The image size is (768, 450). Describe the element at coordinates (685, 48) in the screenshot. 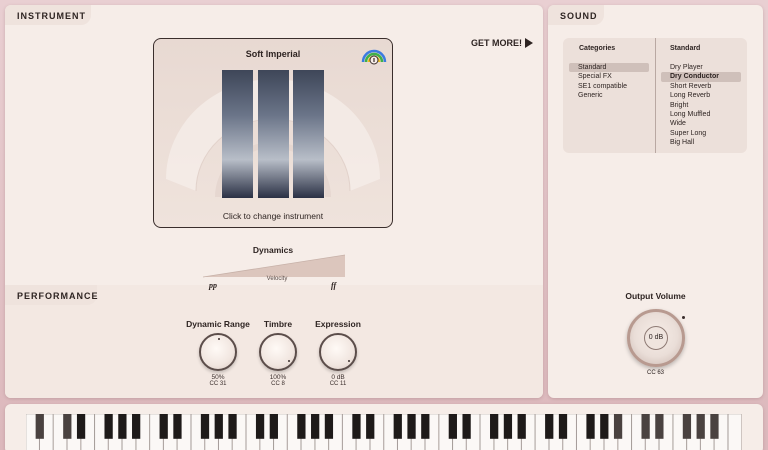

I see `presets-header: Standard` at that location.